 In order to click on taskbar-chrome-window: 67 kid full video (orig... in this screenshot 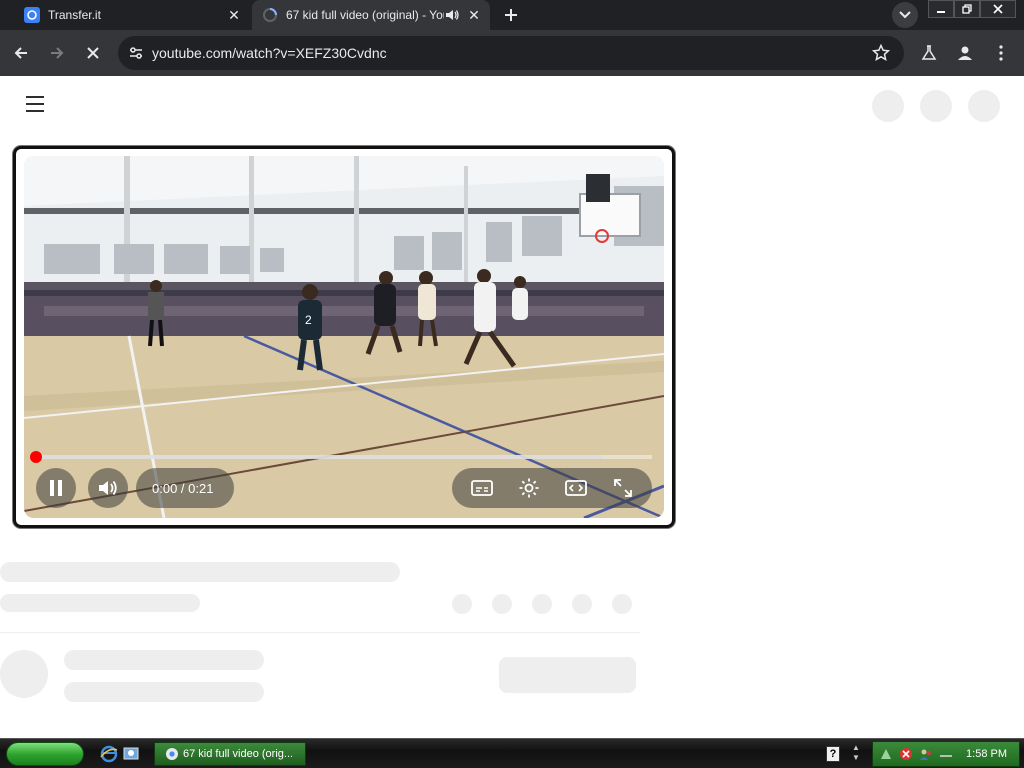, I will do `click(230, 754)`.